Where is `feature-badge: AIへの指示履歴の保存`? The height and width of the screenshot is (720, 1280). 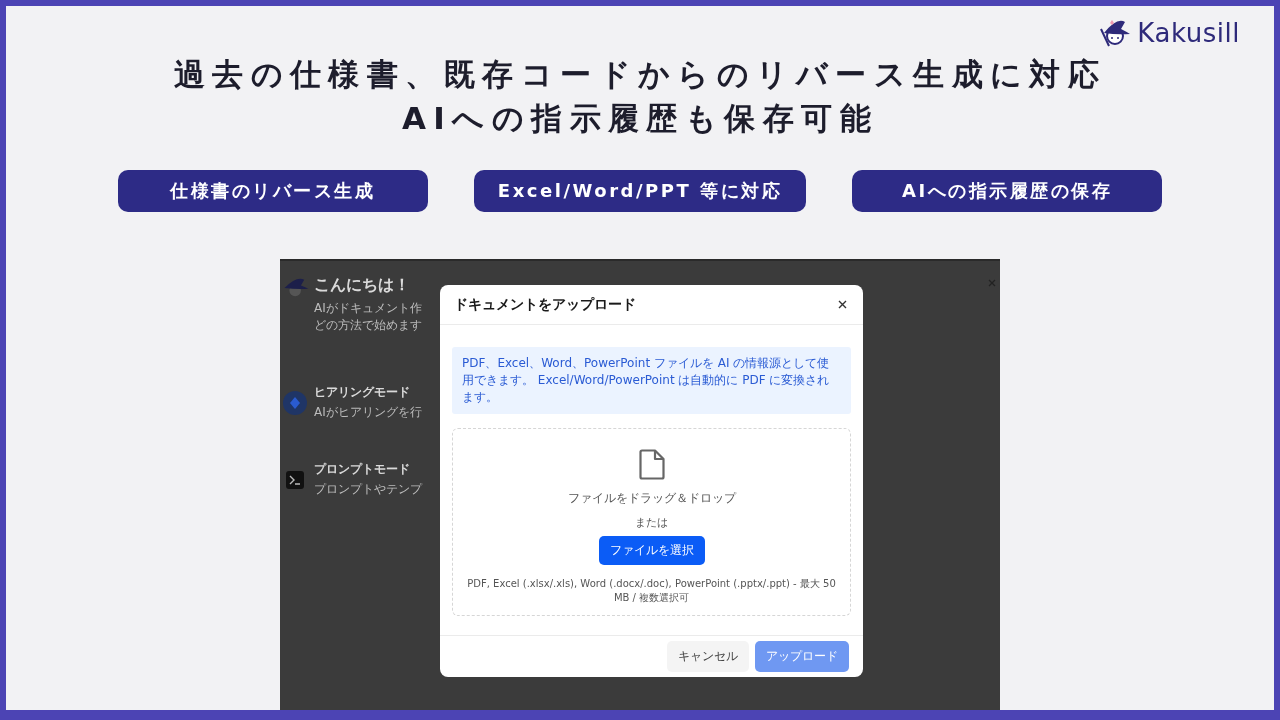
feature-badge: AIへの指示履歴の保存 is located at coordinates (1007, 191).